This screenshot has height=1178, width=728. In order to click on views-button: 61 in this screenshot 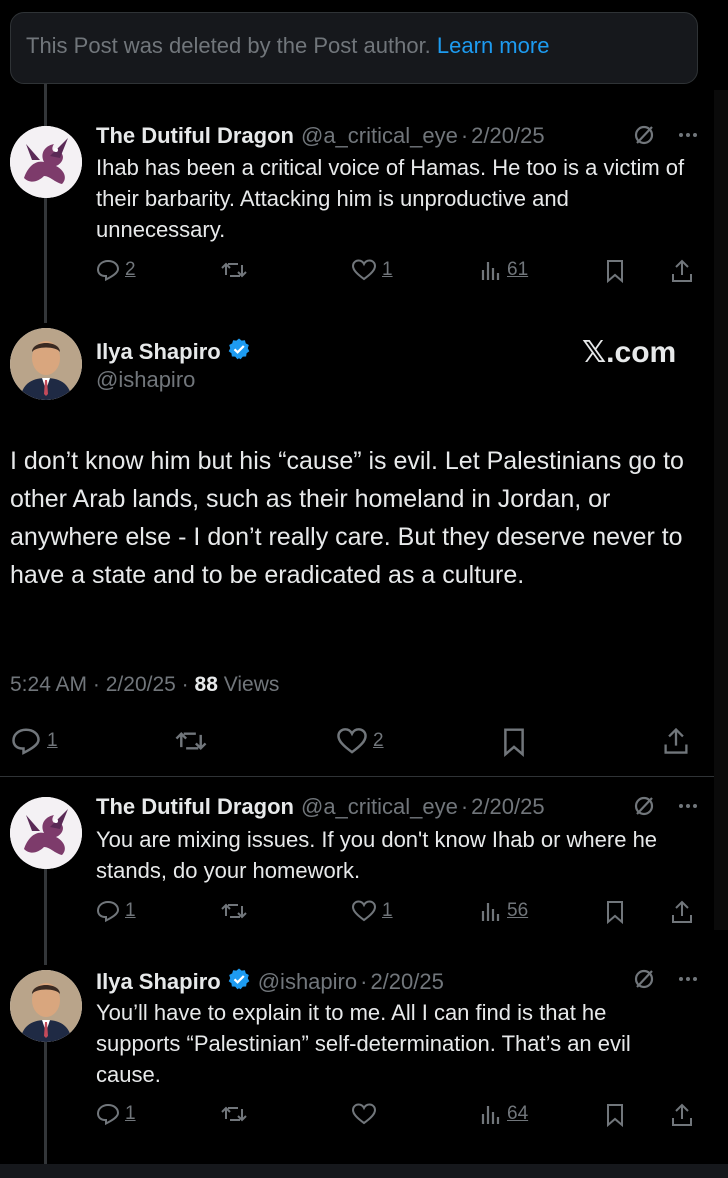, I will do `click(504, 270)`.